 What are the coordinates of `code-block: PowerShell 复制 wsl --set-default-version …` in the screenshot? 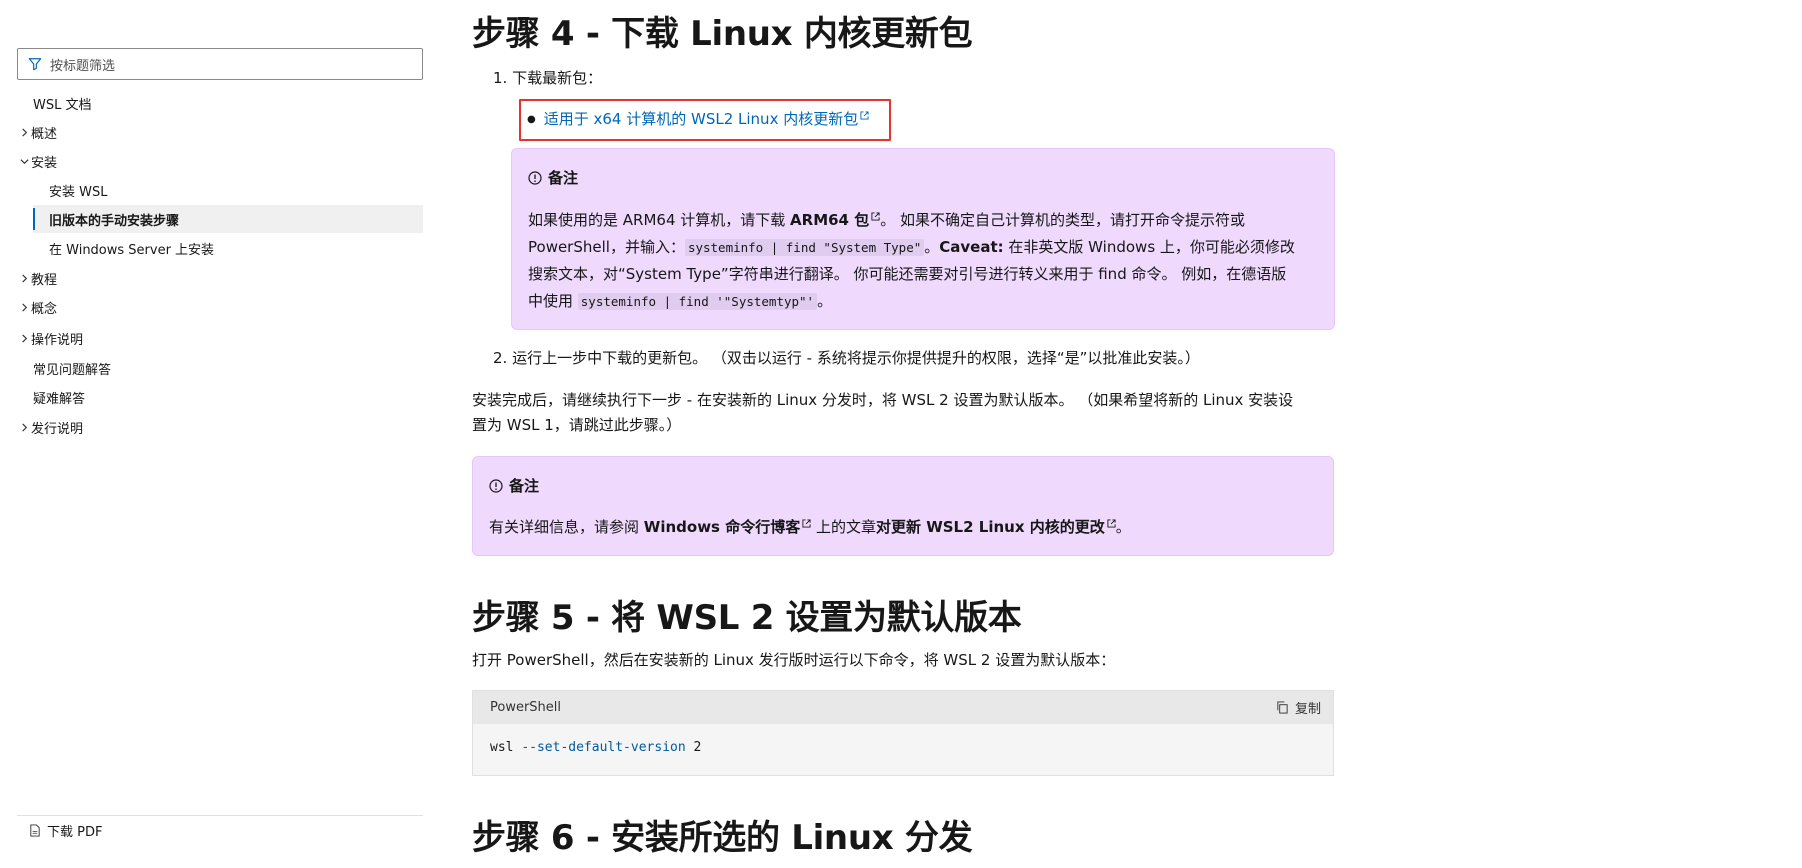 It's located at (903, 733).